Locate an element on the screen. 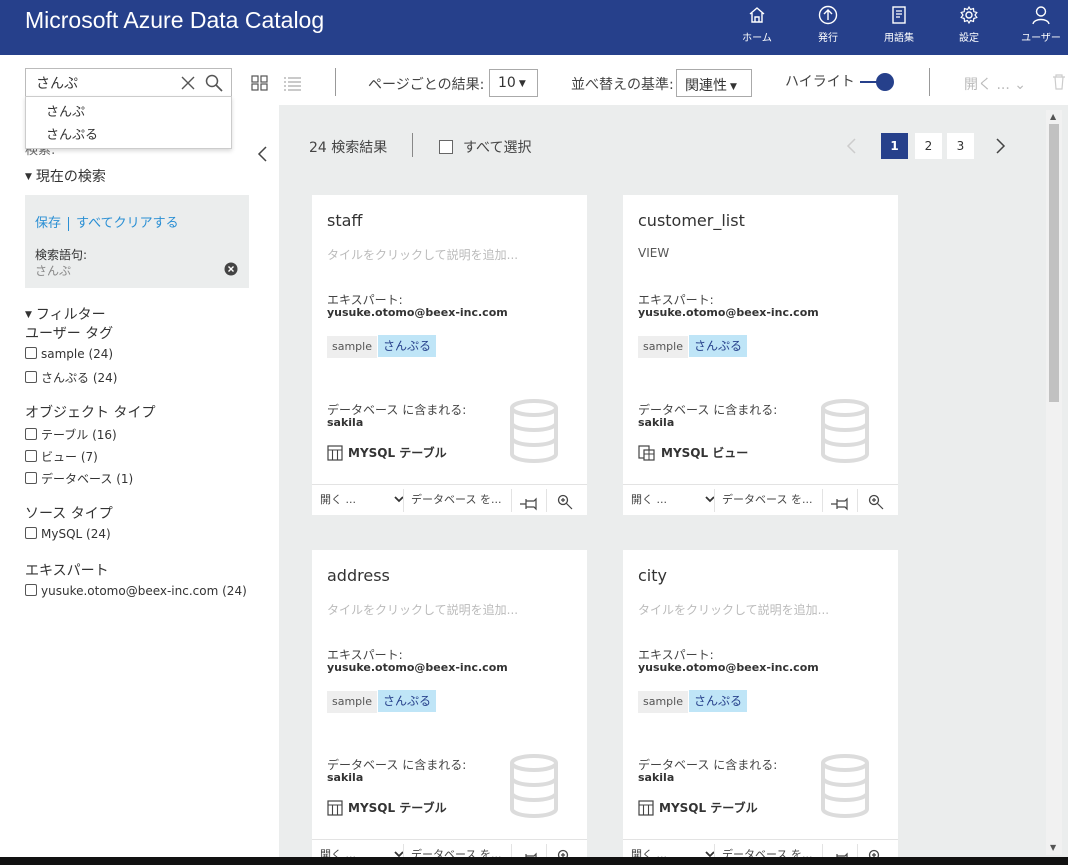  search-suggestions: さんぷ さんぷる is located at coordinates (128, 122).